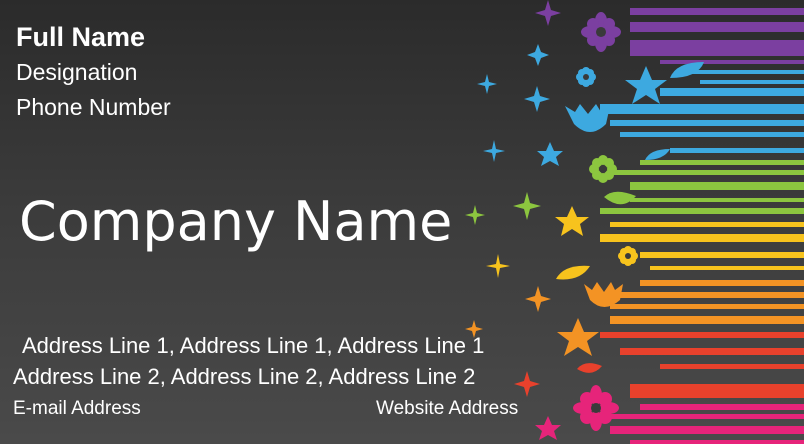 Image resolution: width=804 pixels, height=444 pixels. What do you see at coordinates (447, 408) in the screenshot?
I see `website-address: Website Address` at bounding box center [447, 408].